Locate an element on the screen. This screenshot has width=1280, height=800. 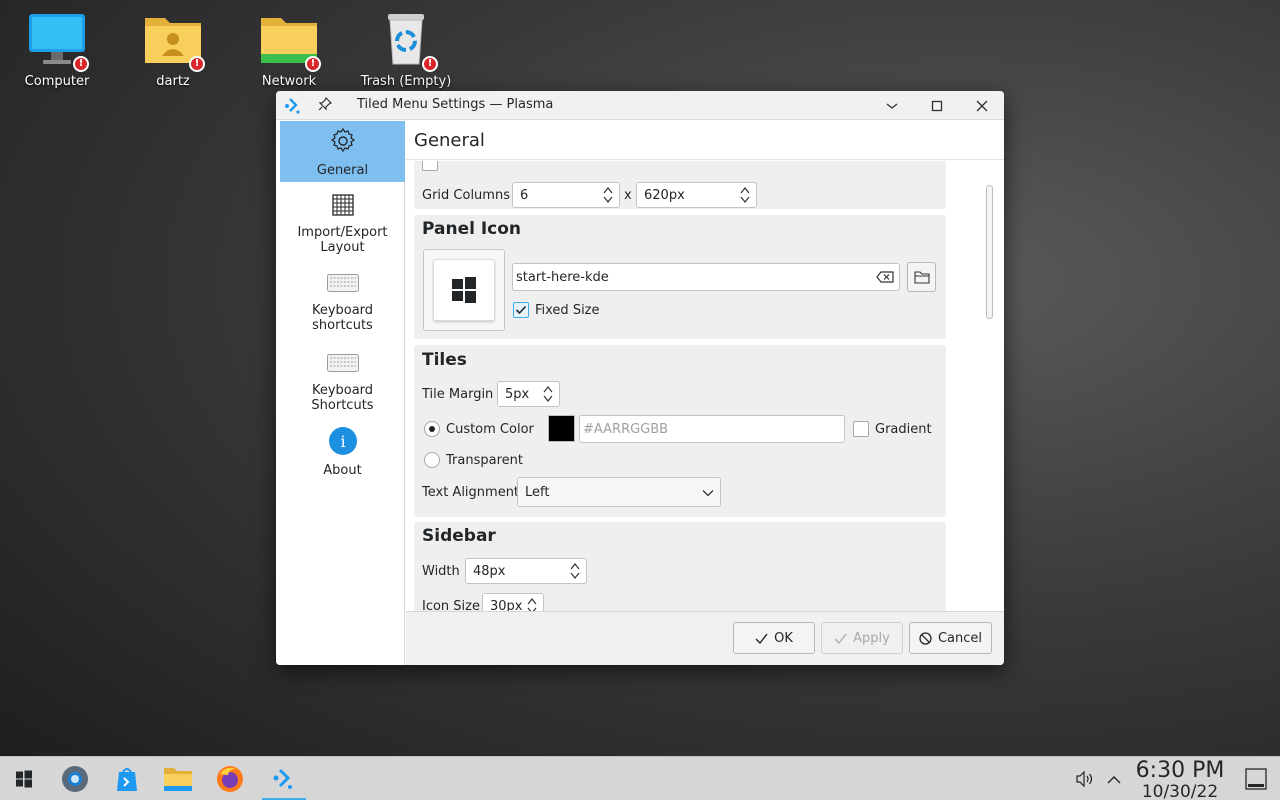
desktop-icon-label: dartz is located at coordinates (173, 81).